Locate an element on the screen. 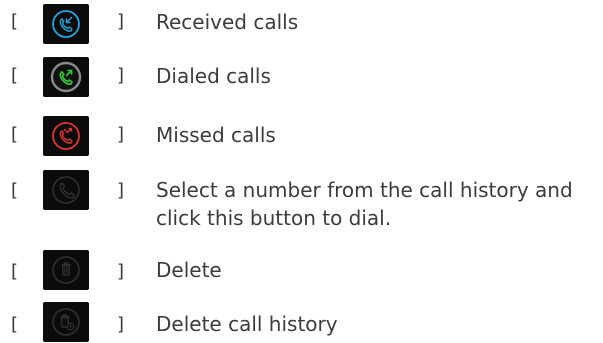 Image resolution: width=603 pixels, height=343 pixels. delete-label: Delete is located at coordinates (189, 270).